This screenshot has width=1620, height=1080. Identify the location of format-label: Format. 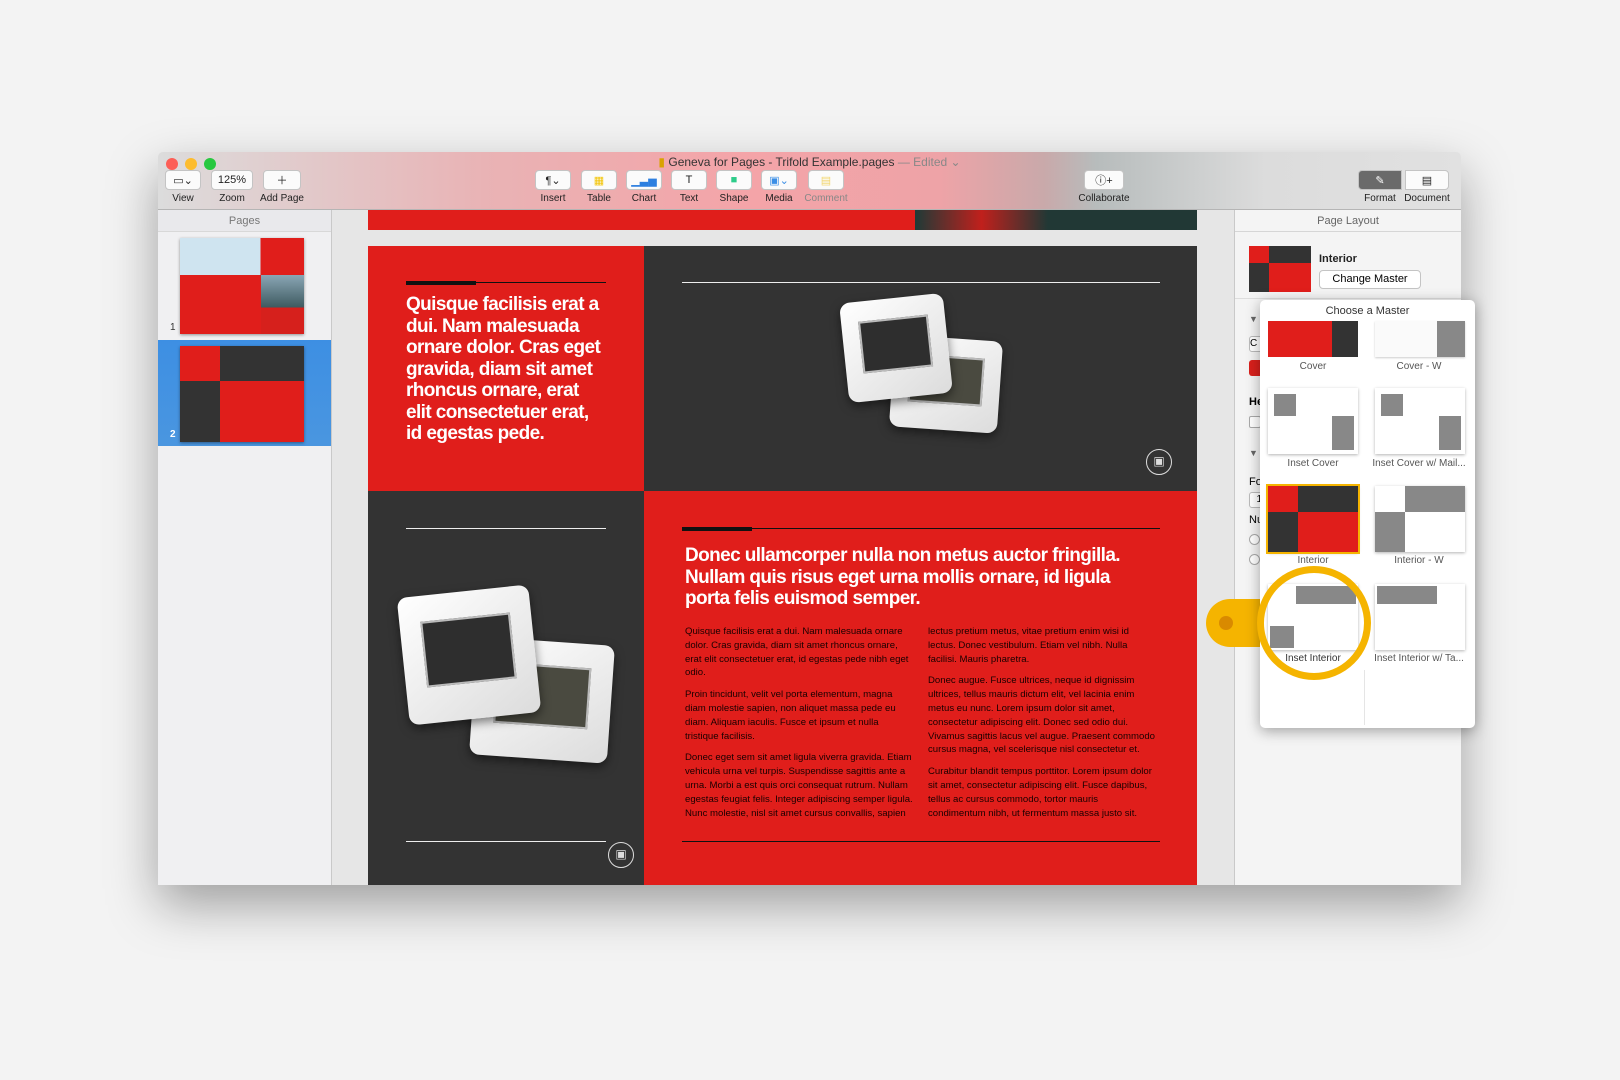
(1380, 198).